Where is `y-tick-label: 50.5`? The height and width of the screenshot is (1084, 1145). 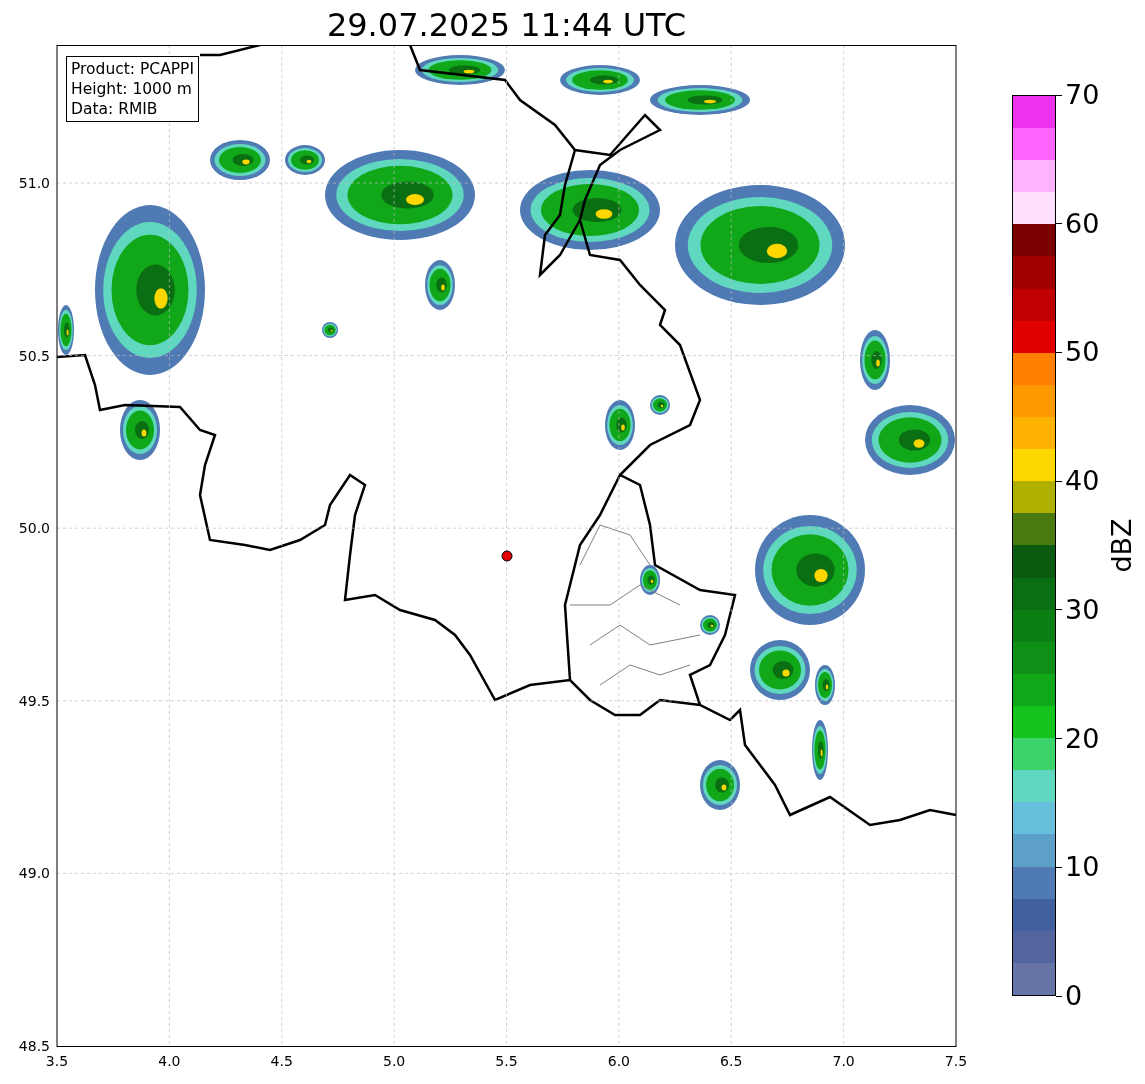 y-tick-label: 50.5 is located at coordinates (34, 355).